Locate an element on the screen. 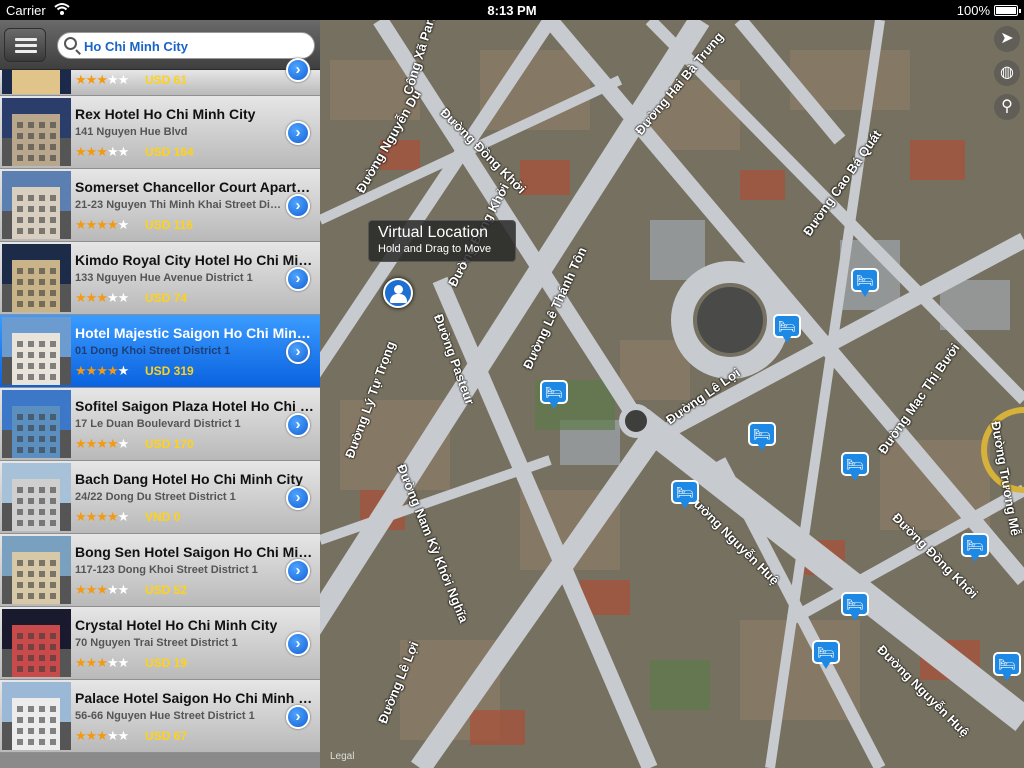 This screenshot has height=768, width=1024. callout-subtitle: Hold and Drag to Move is located at coordinates (435, 249).